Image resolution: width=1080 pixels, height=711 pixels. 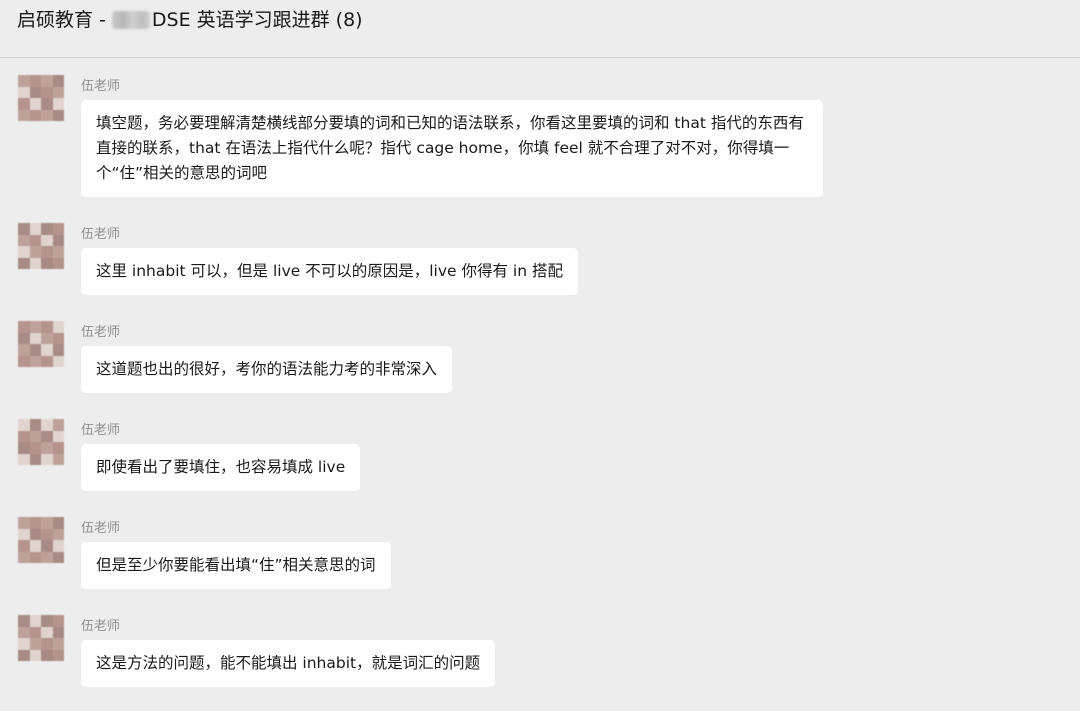 I want to click on message-bubble: 即使看出了要填住，也容易填成 live, so click(x=221, y=467).